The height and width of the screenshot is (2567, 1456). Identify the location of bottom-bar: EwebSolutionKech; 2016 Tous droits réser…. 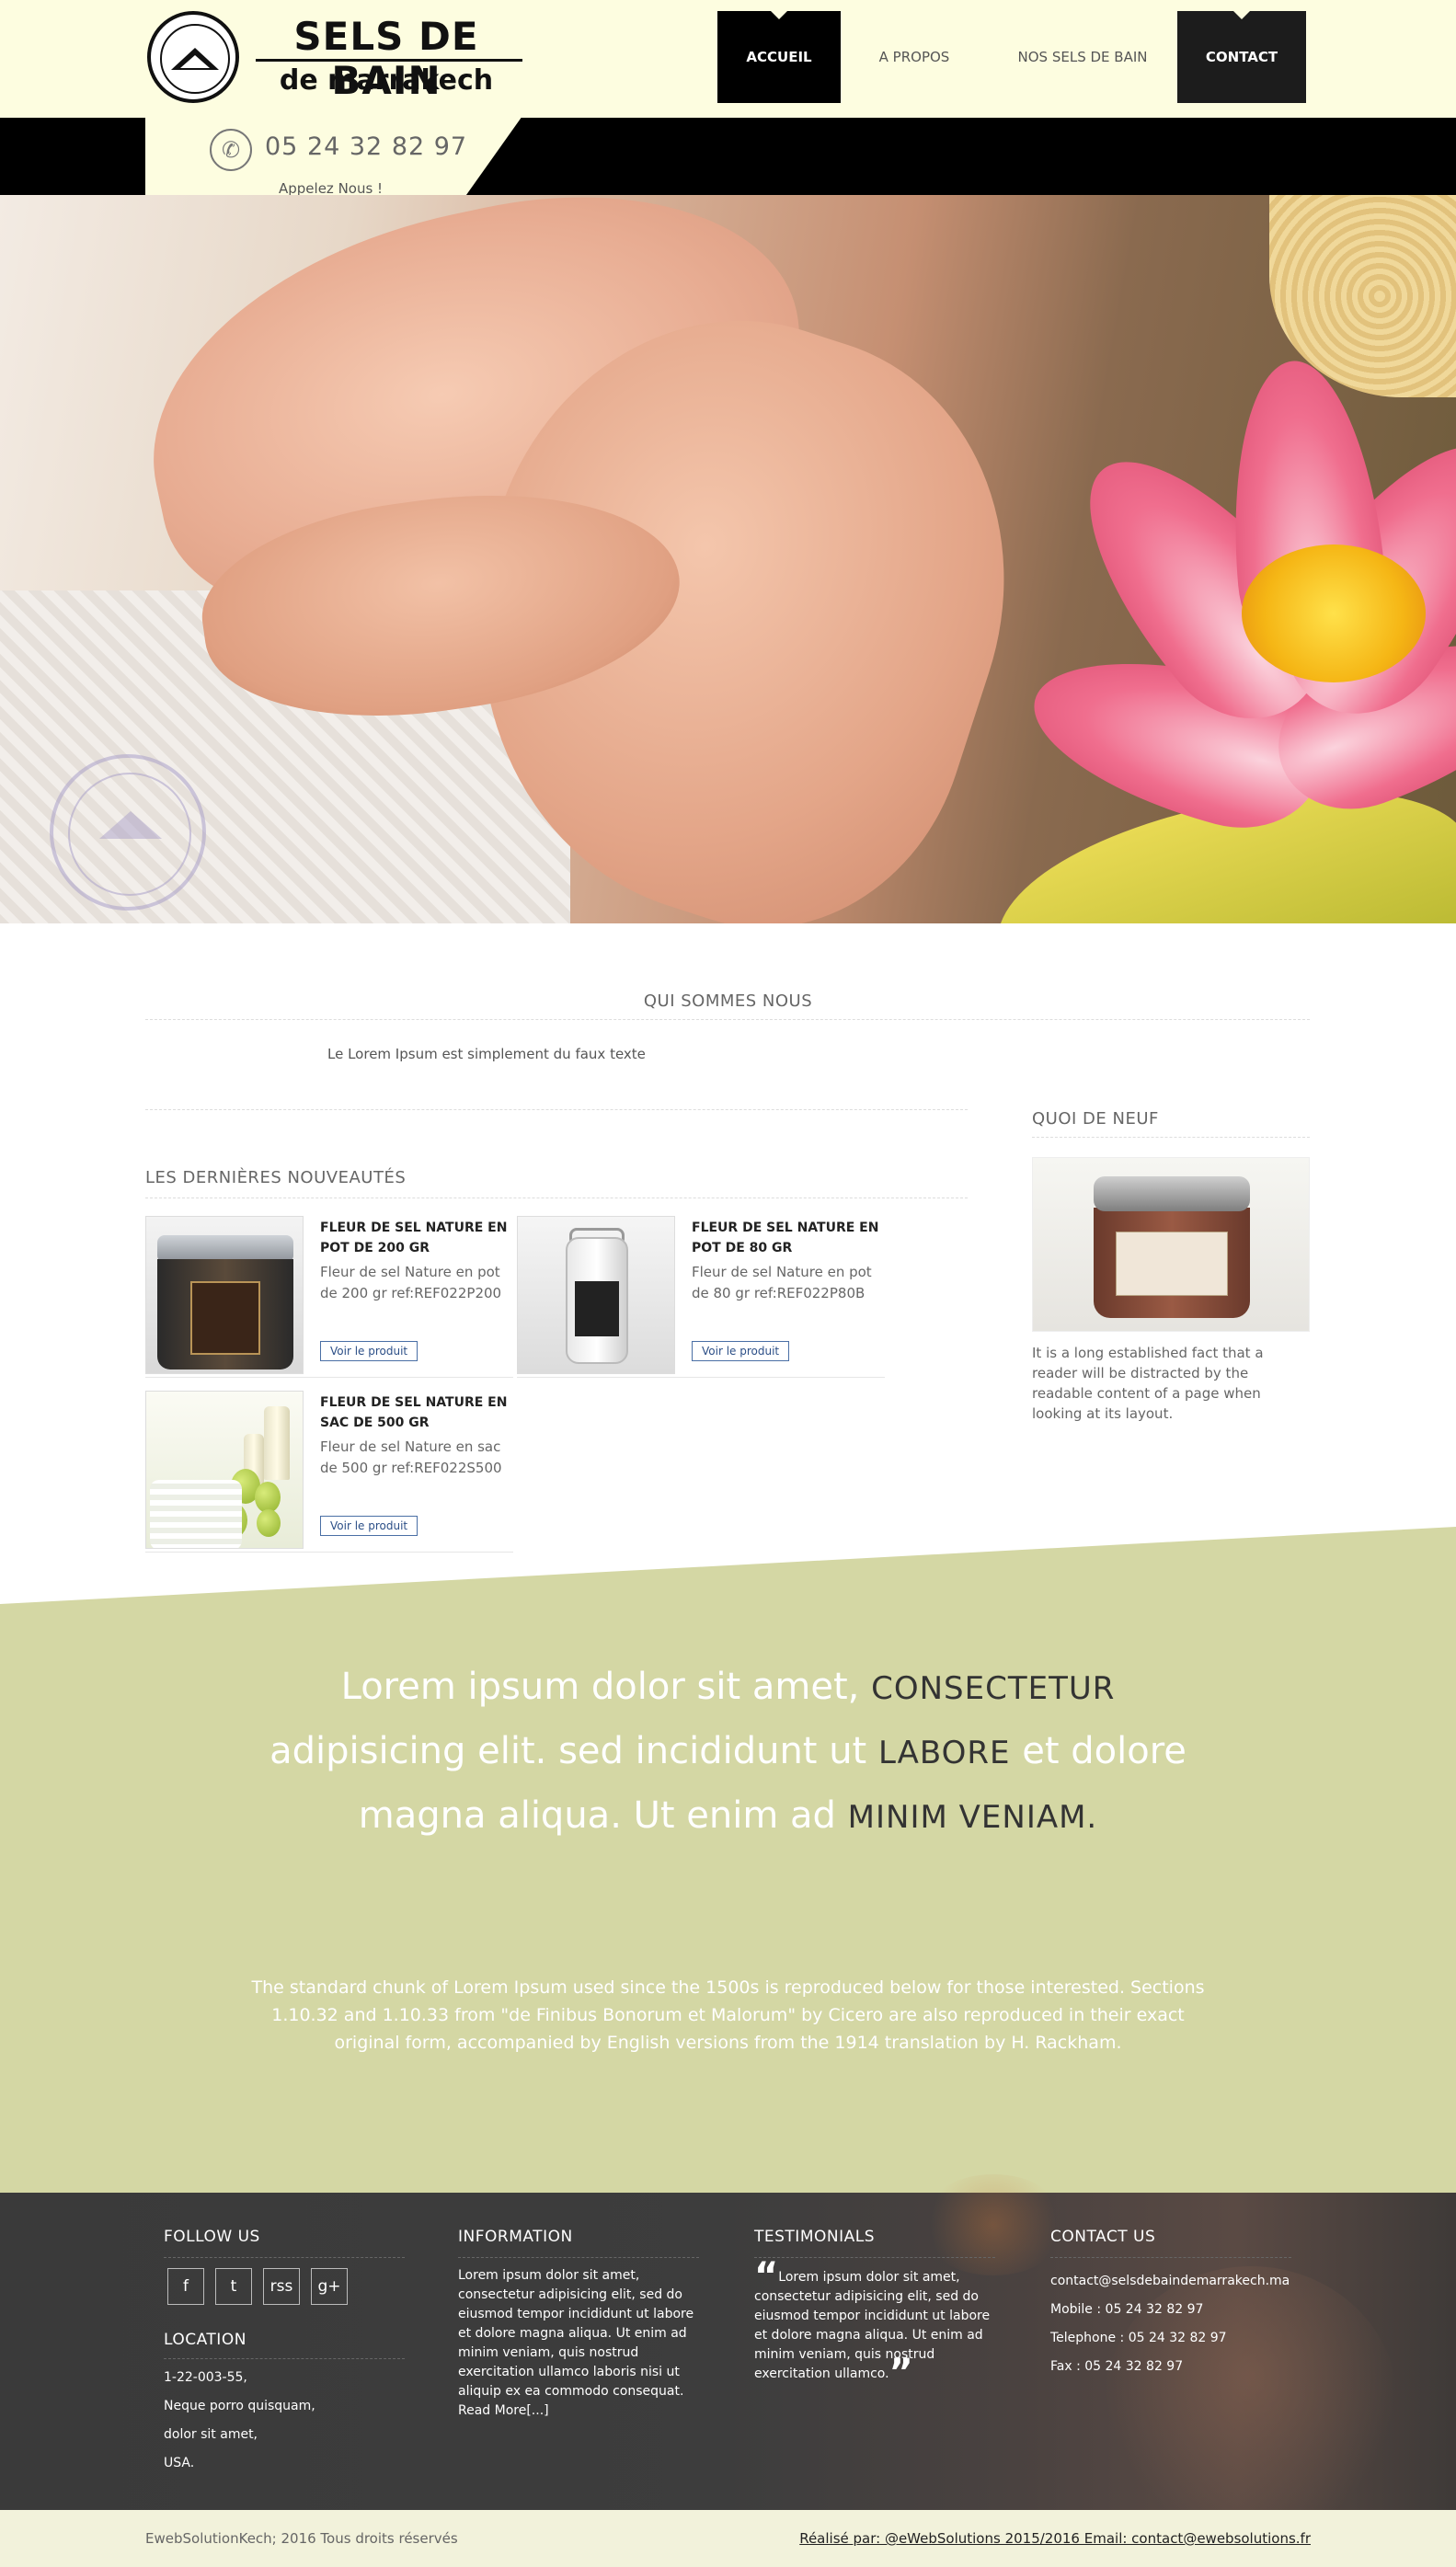
(728, 2538).